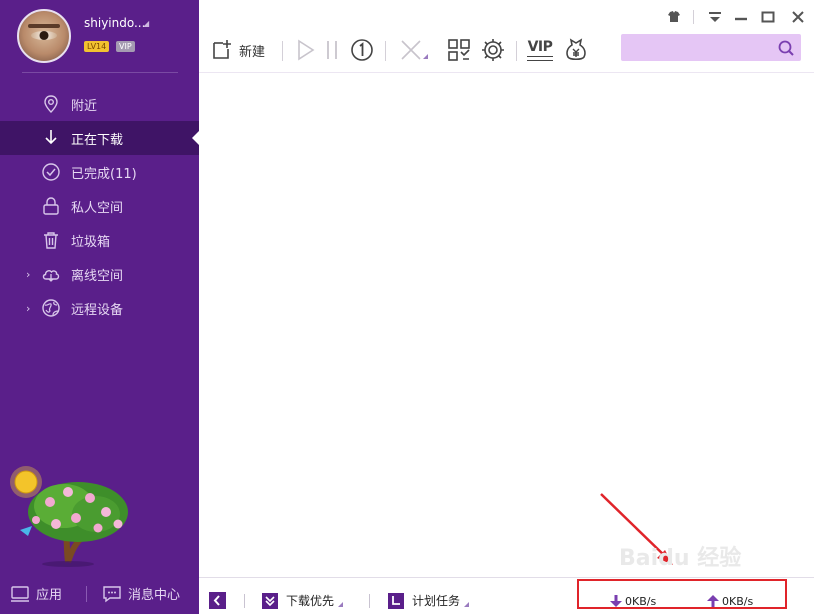  I want to click on check-circle-icon, so click(51, 172).